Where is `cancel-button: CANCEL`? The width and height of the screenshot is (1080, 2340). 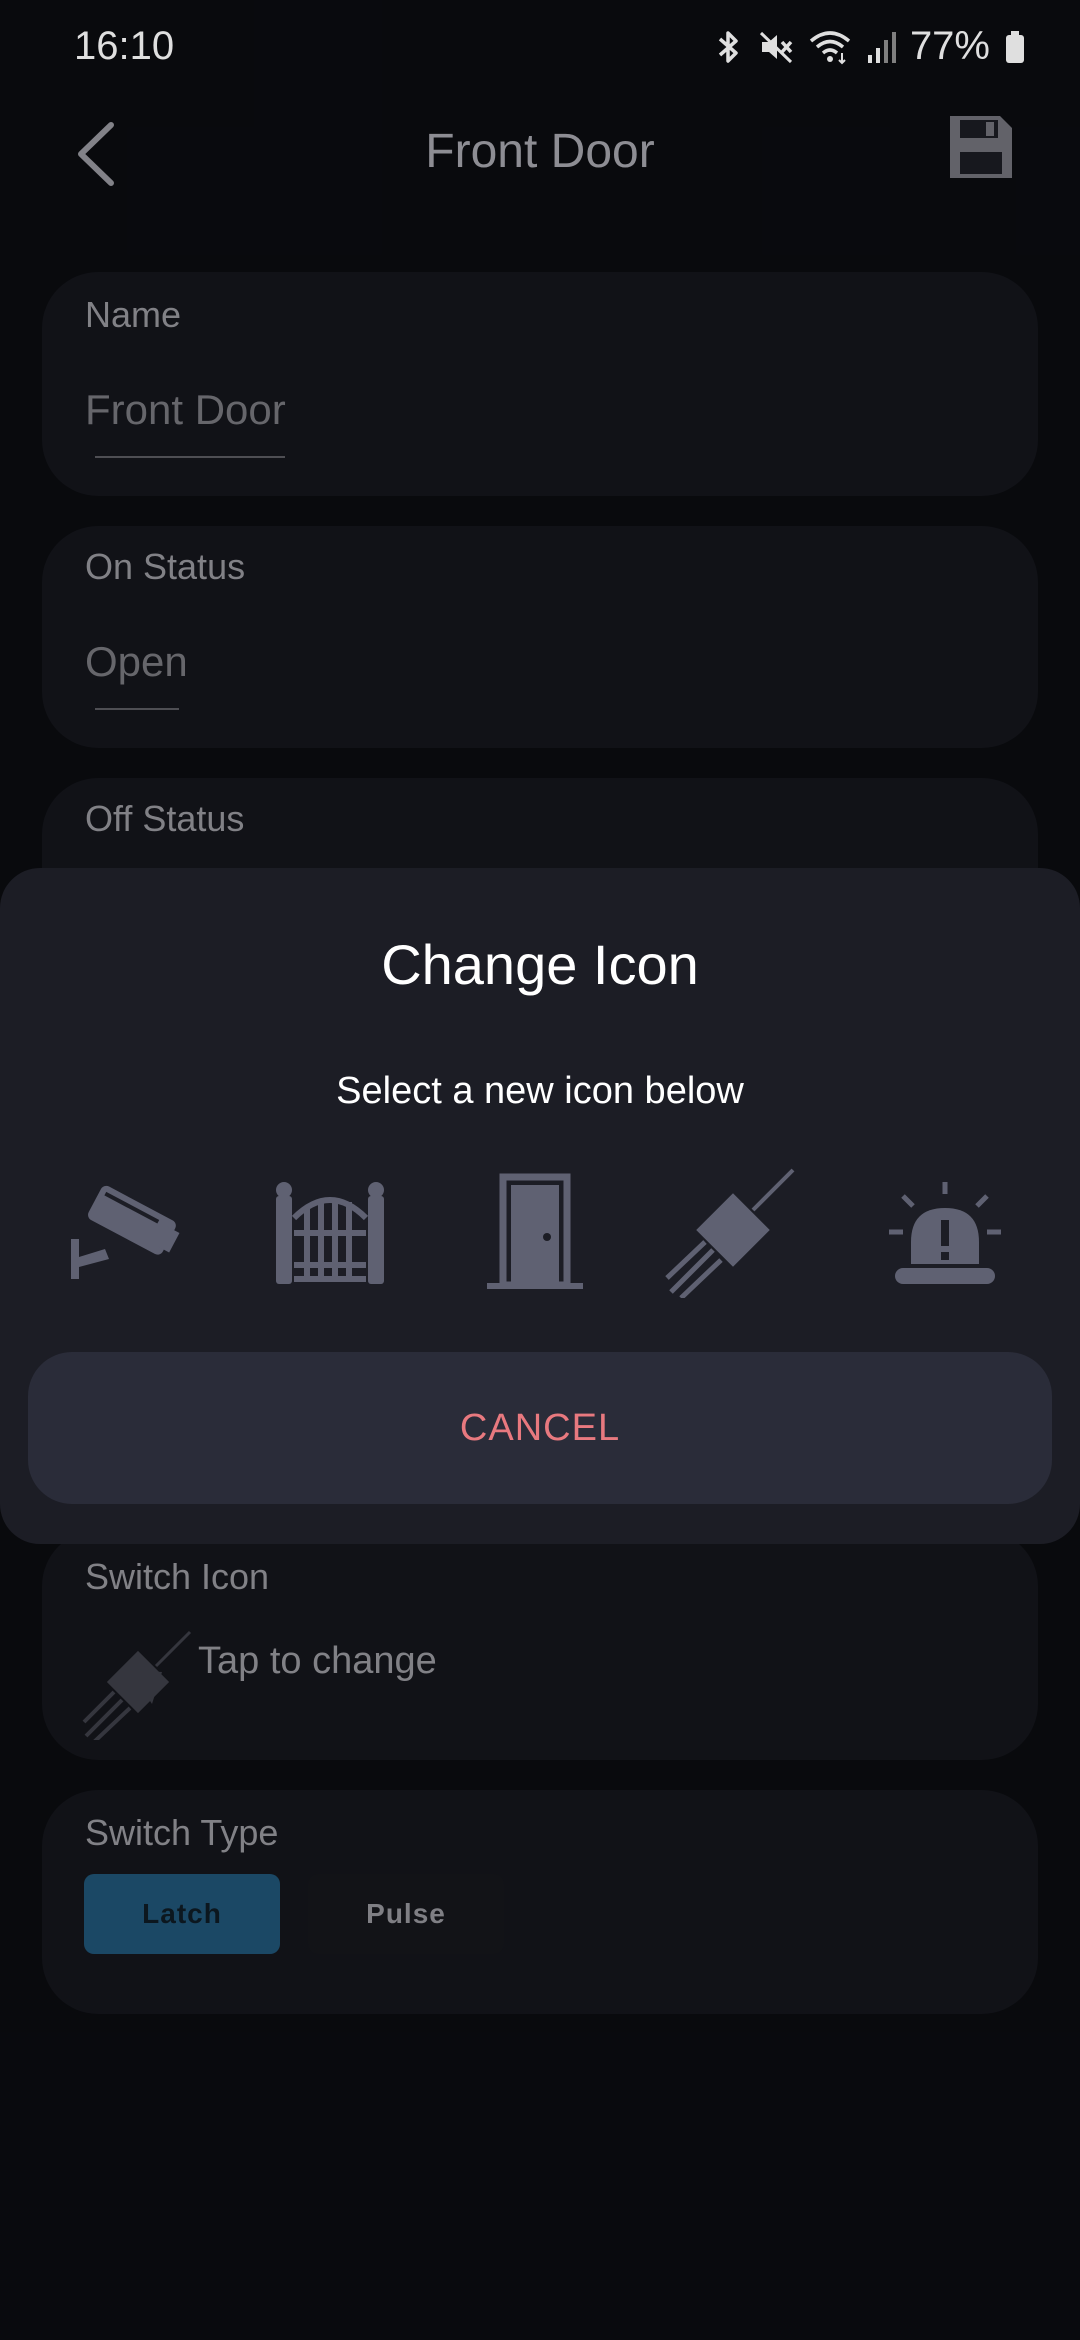
cancel-button: CANCEL is located at coordinates (540, 1428).